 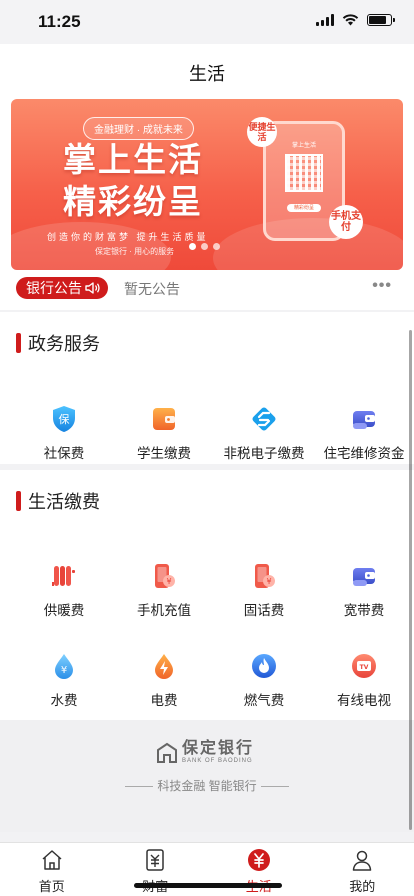 I want to click on carousel-dots, so click(x=204, y=246).